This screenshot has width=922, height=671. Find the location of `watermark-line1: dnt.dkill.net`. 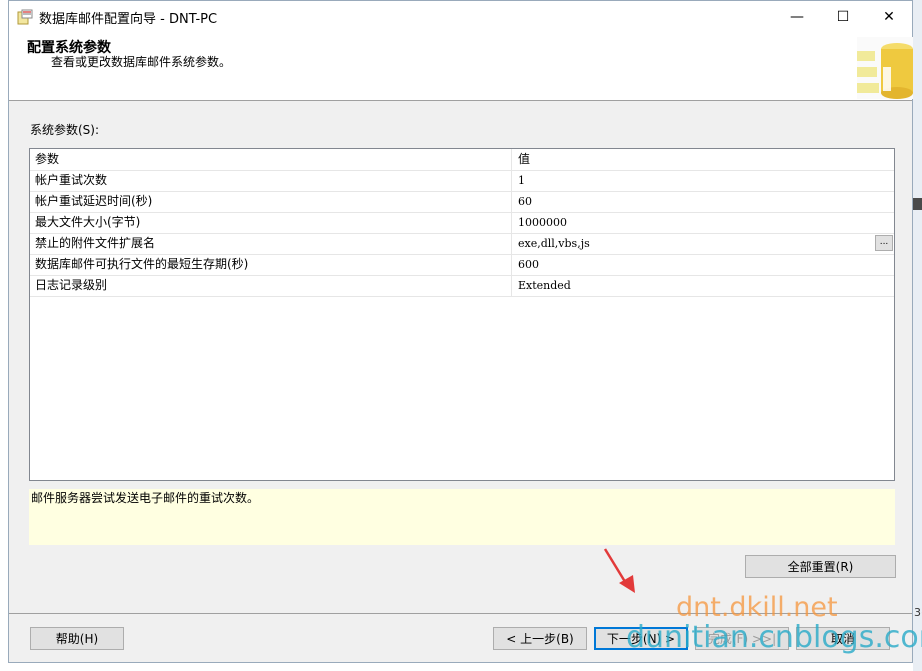

watermark-line1: dnt.dkill.net is located at coordinates (757, 607).